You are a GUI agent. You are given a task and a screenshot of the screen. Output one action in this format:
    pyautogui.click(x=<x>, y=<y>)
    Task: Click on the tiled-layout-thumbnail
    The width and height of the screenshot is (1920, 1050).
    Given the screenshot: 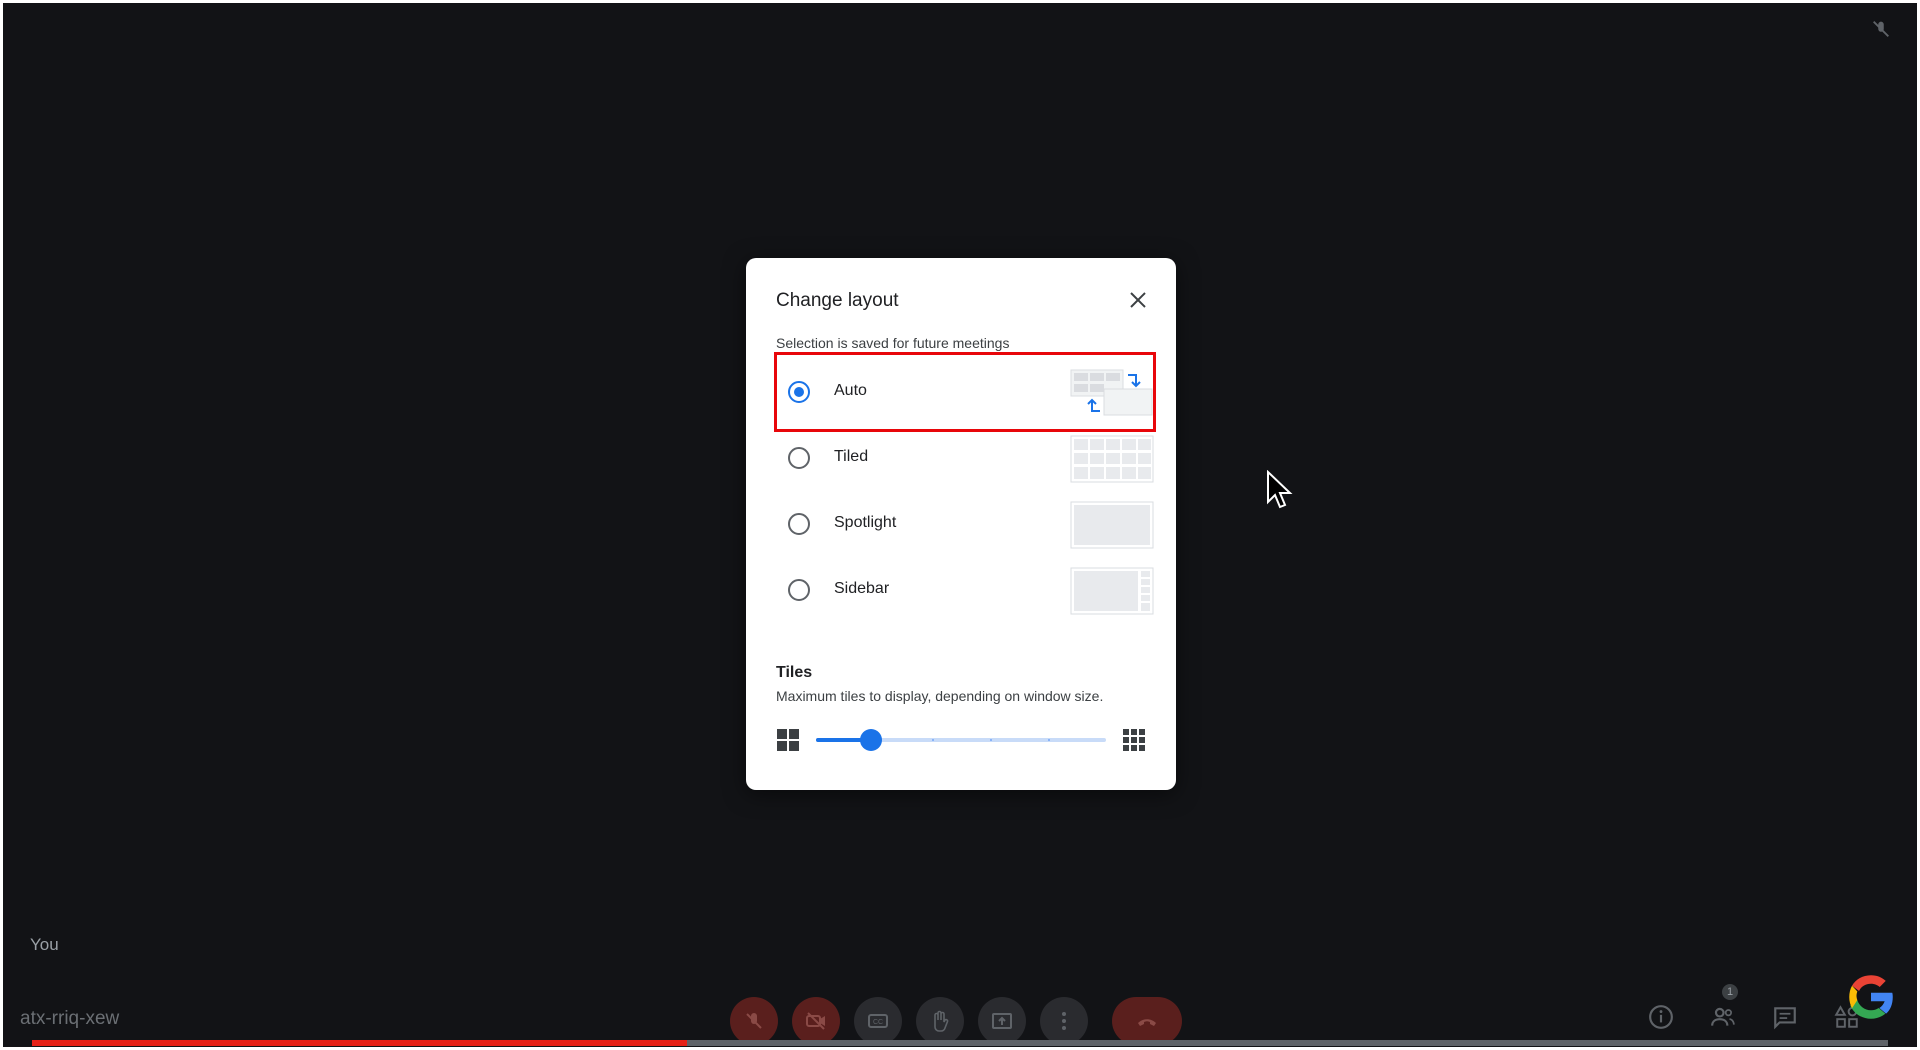 What is the action you would take?
    pyautogui.click(x=1112, y=459)
    